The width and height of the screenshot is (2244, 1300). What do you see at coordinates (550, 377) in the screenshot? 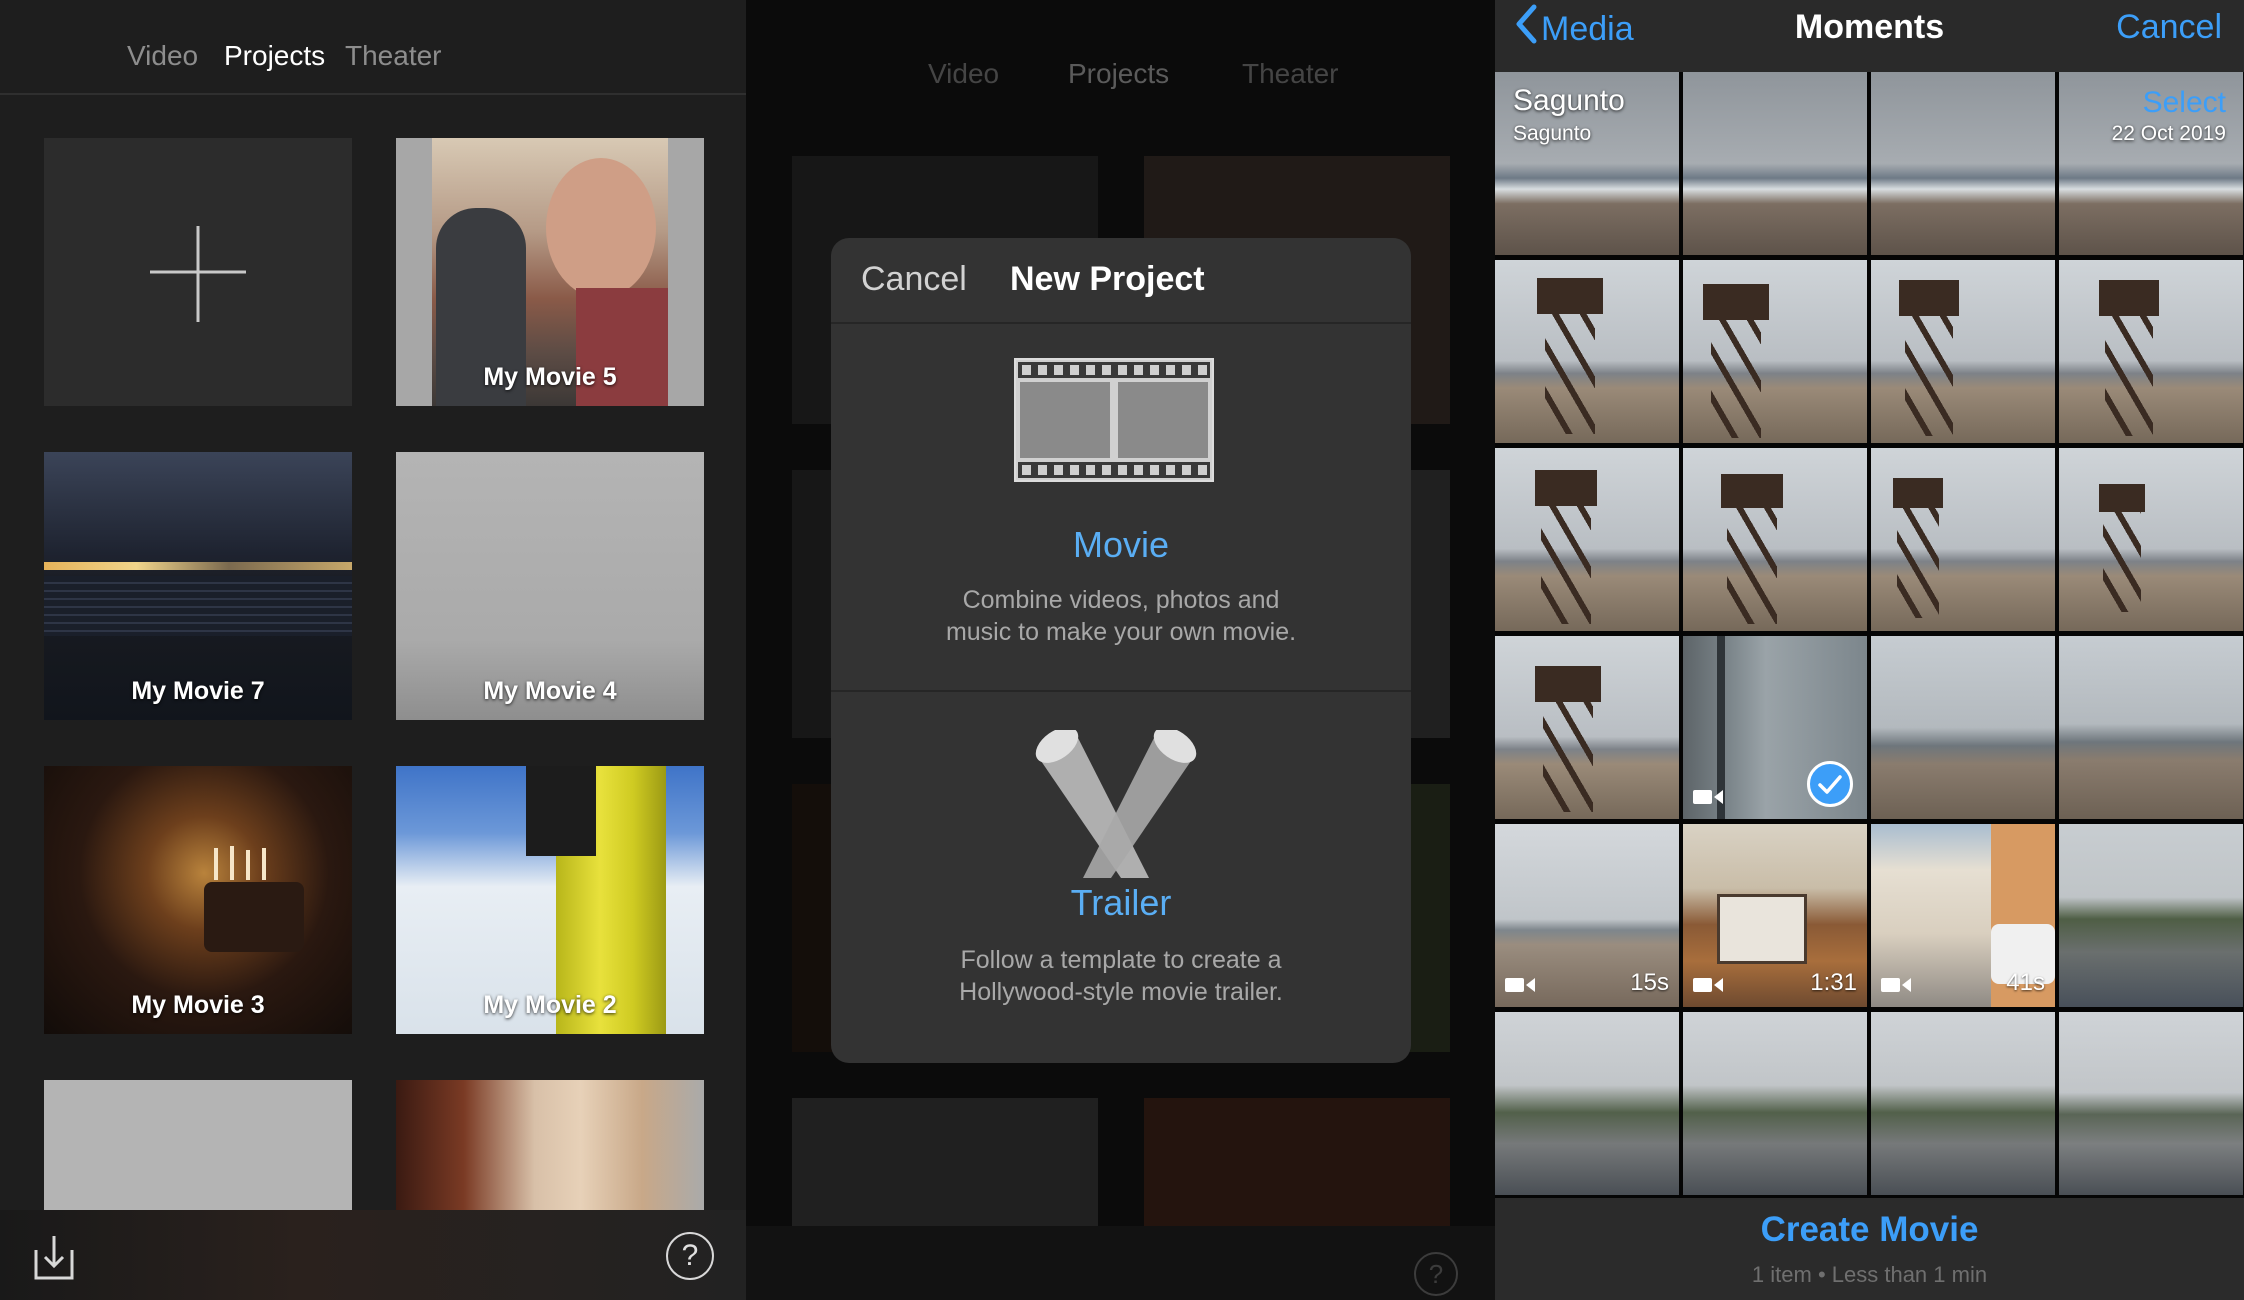
I see `project-title: My Movie 5` at bounding box center [550, 377].